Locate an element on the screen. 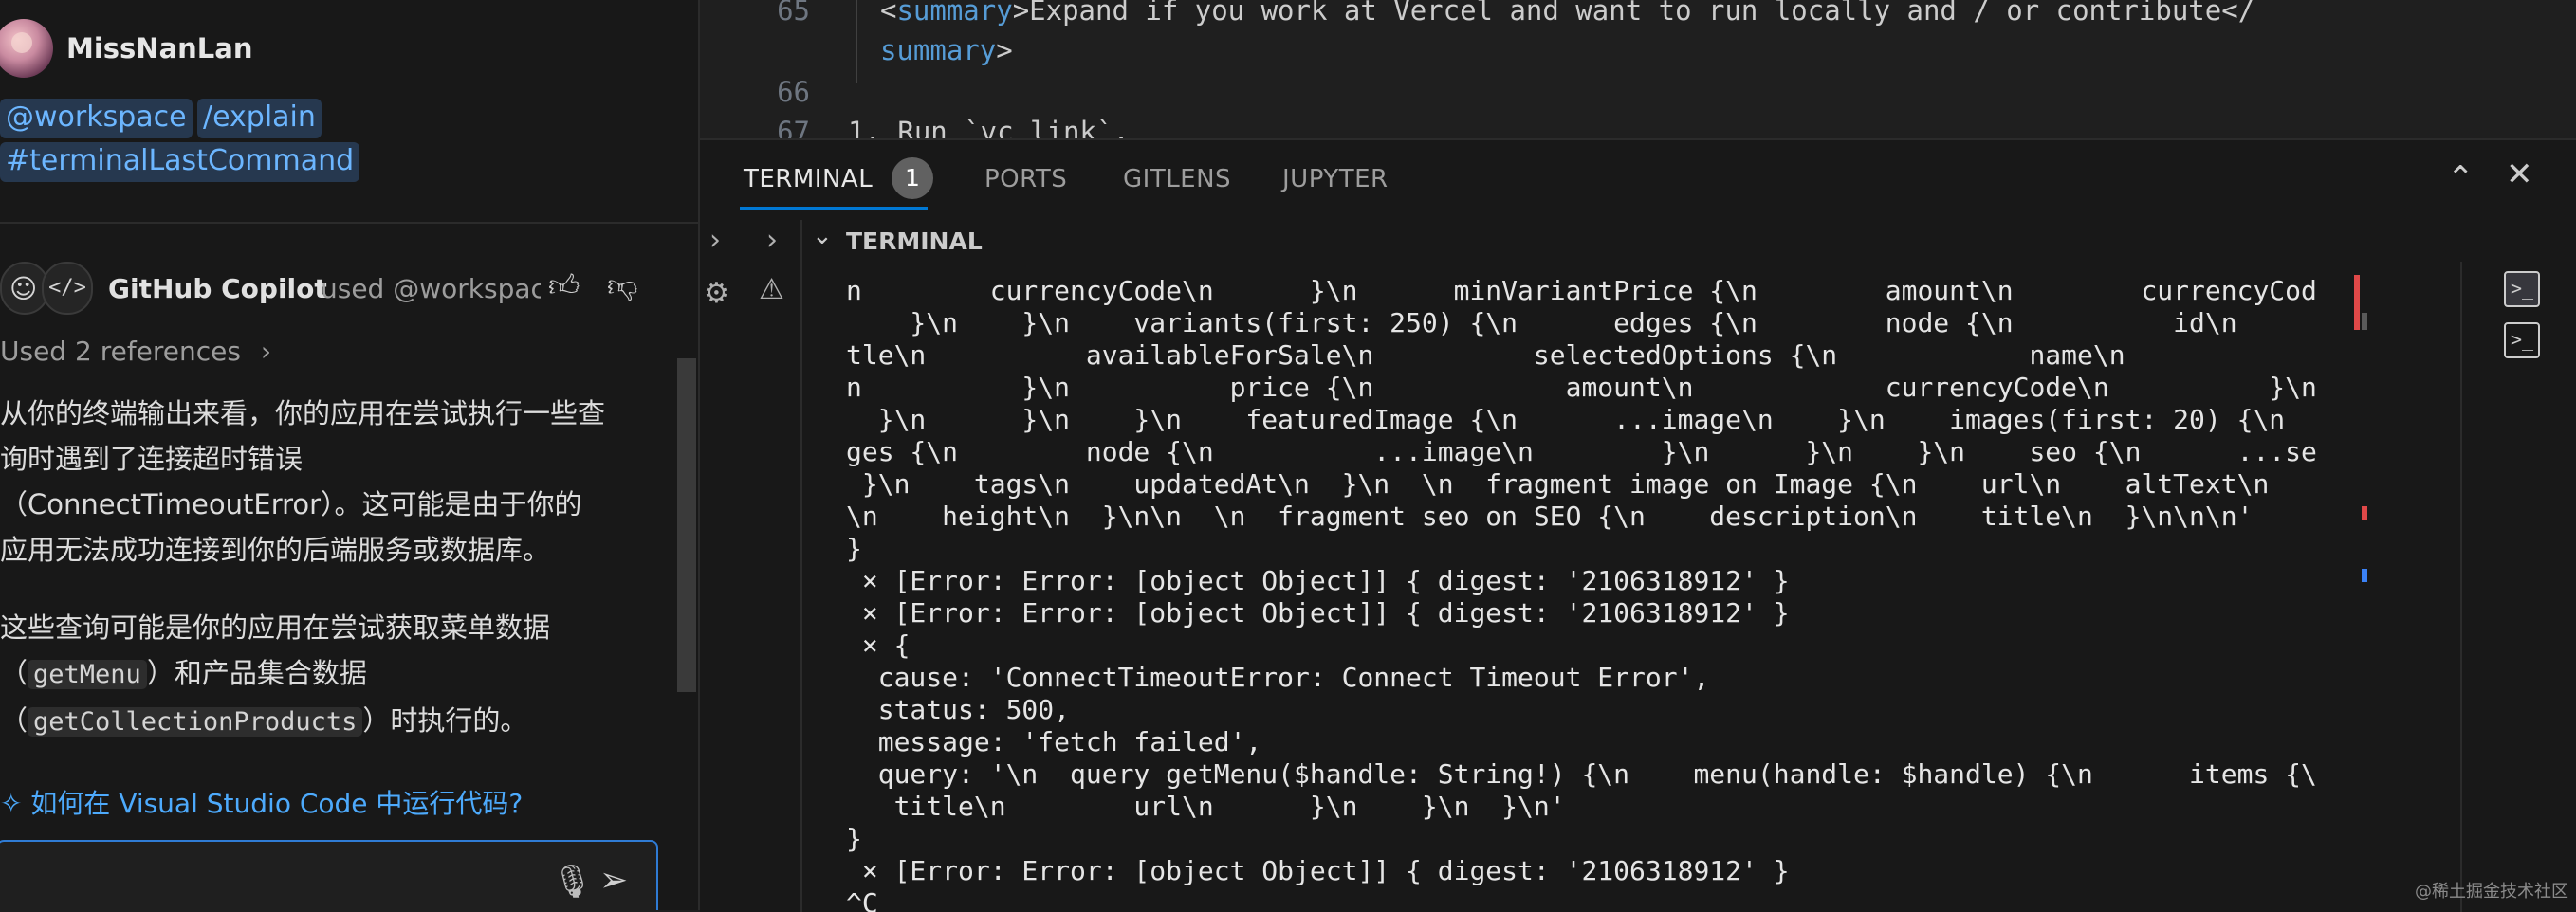  inline-code-getmenu: getMenu is located at coordinates (87, 674).